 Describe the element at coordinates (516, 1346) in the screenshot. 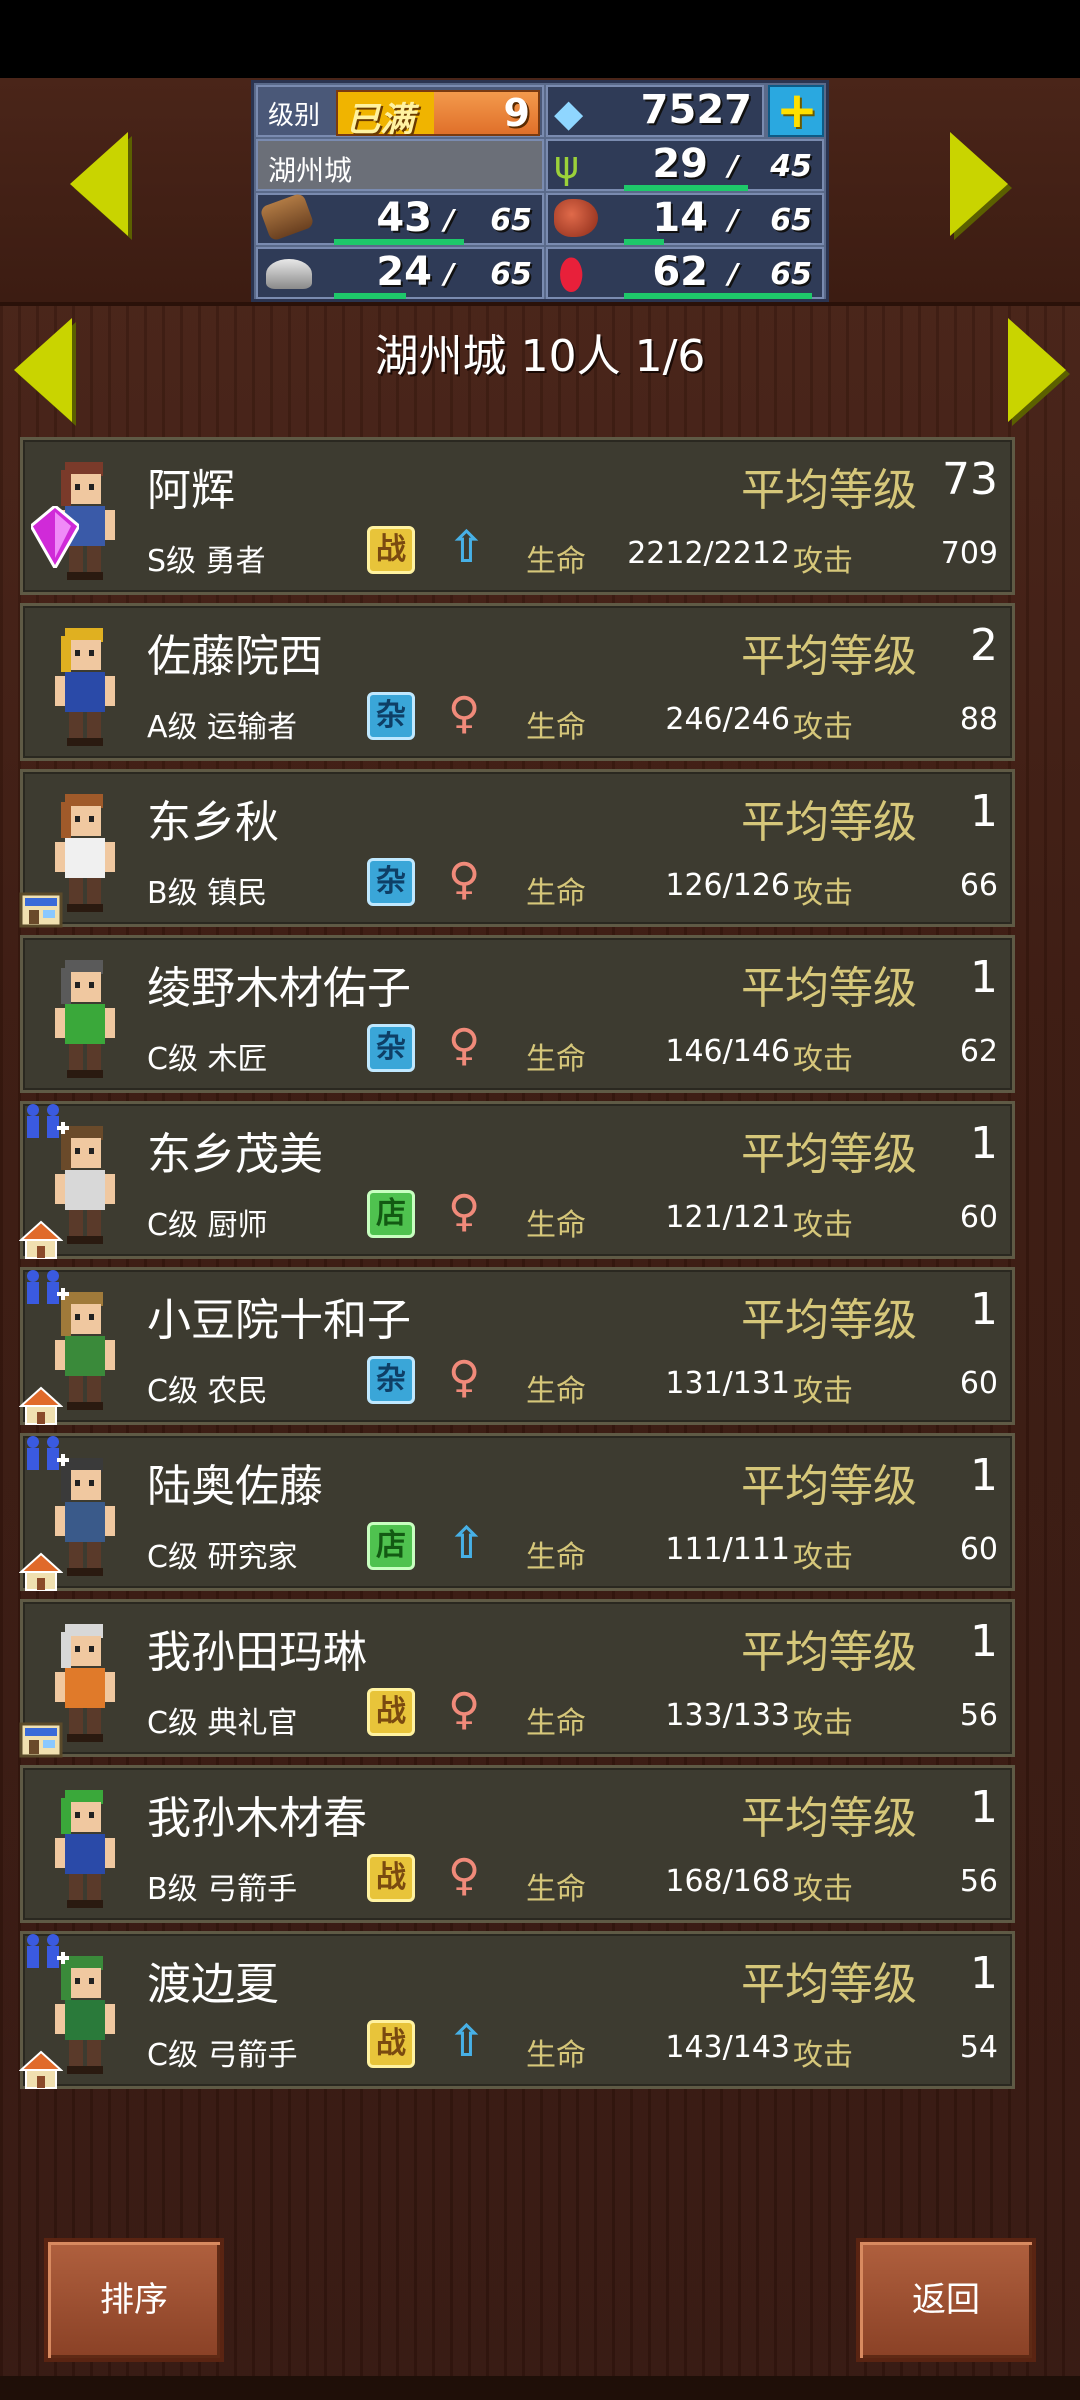

I see `resident-row: 小豆院十和子 平均等级 1 C级 农民 杂 ♀ 生命 131/131 攻击 60` at that location.